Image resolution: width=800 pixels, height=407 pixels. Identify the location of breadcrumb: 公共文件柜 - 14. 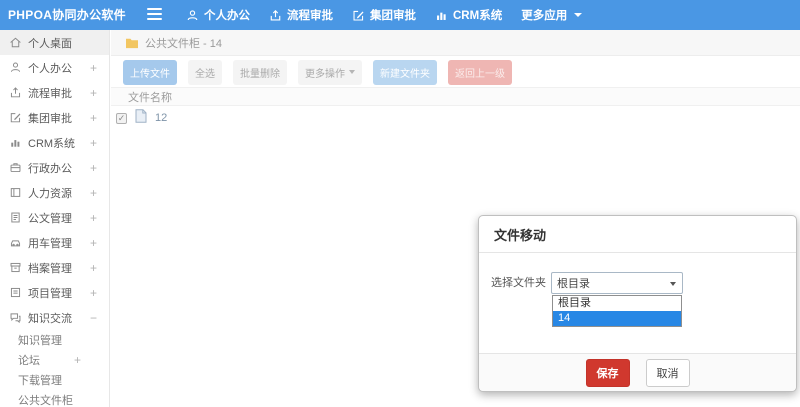
(455, 43).